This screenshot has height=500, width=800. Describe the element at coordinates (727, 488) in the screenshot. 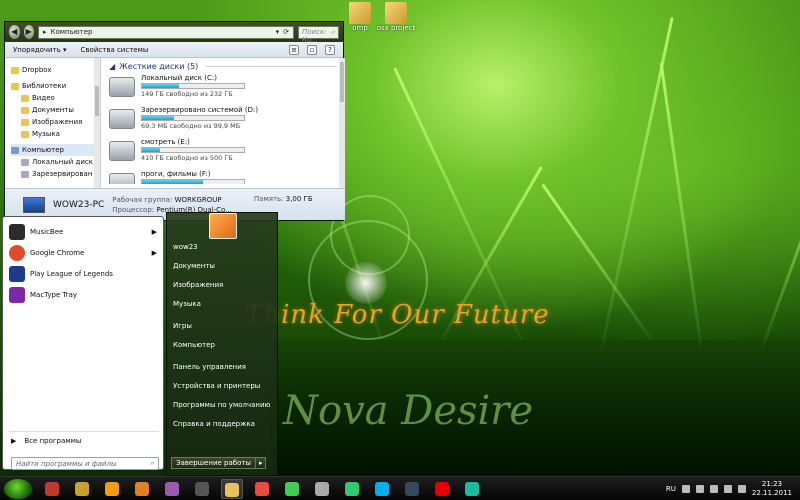

I see `network-icon` at that location.